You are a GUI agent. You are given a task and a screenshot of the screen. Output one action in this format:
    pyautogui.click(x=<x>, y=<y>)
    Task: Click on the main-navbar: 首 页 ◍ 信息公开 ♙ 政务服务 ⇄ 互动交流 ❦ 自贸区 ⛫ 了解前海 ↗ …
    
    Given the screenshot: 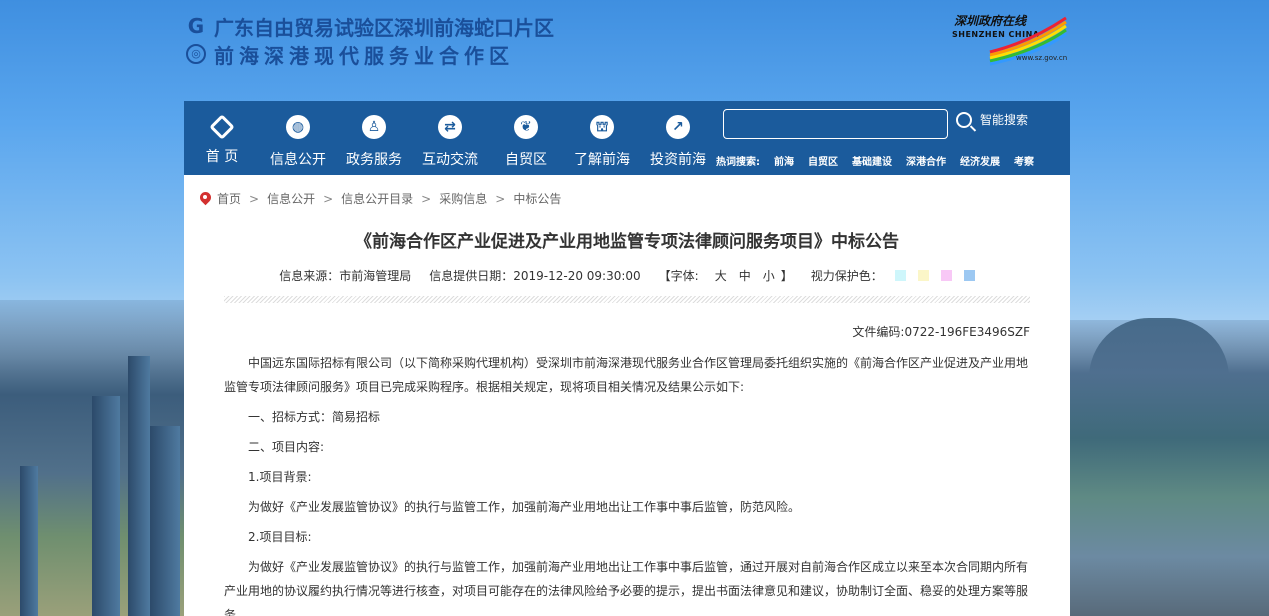 What is the action you would take?
    pyautogui.click(x=627, y=138)
    